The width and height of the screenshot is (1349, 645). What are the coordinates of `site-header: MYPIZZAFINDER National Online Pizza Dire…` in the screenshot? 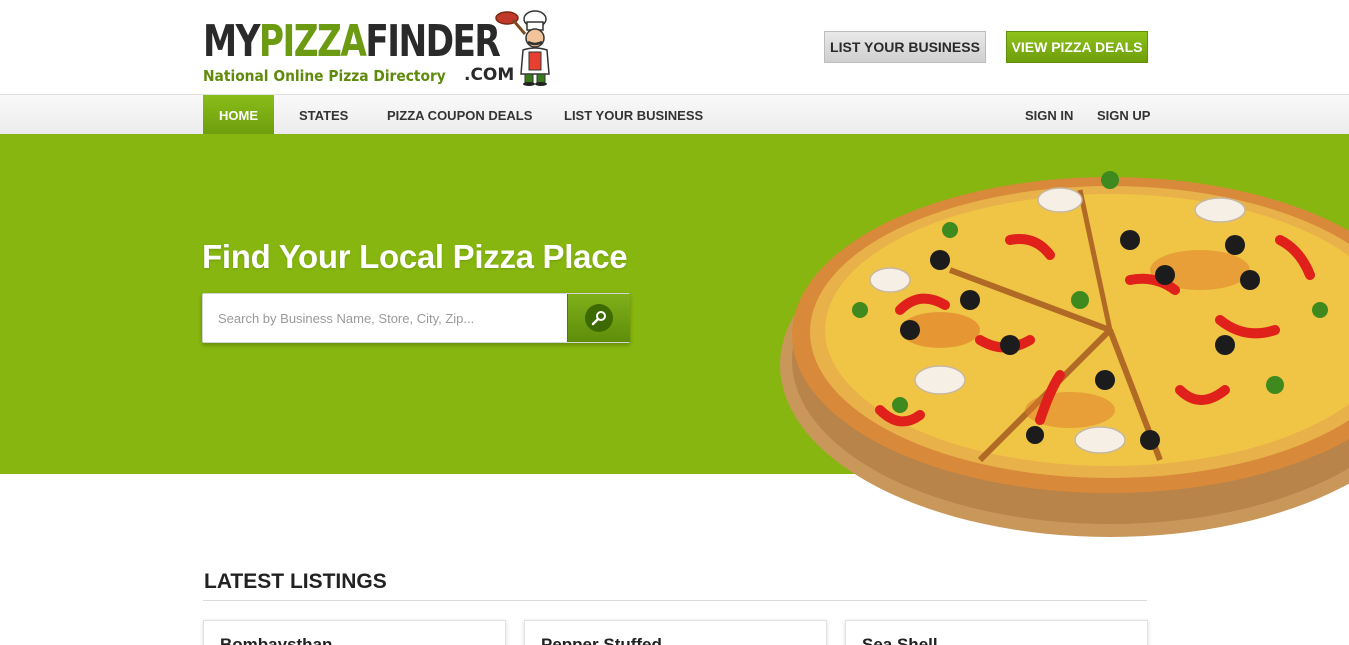 It's located at (674, 47).